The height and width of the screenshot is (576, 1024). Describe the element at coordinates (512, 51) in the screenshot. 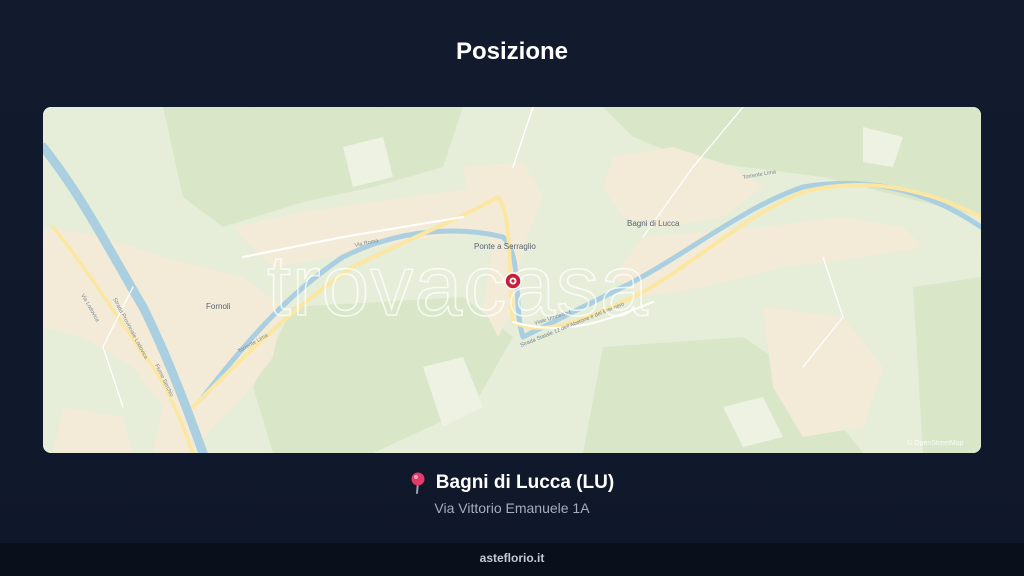

I see `page-title: Posizione` at that location.